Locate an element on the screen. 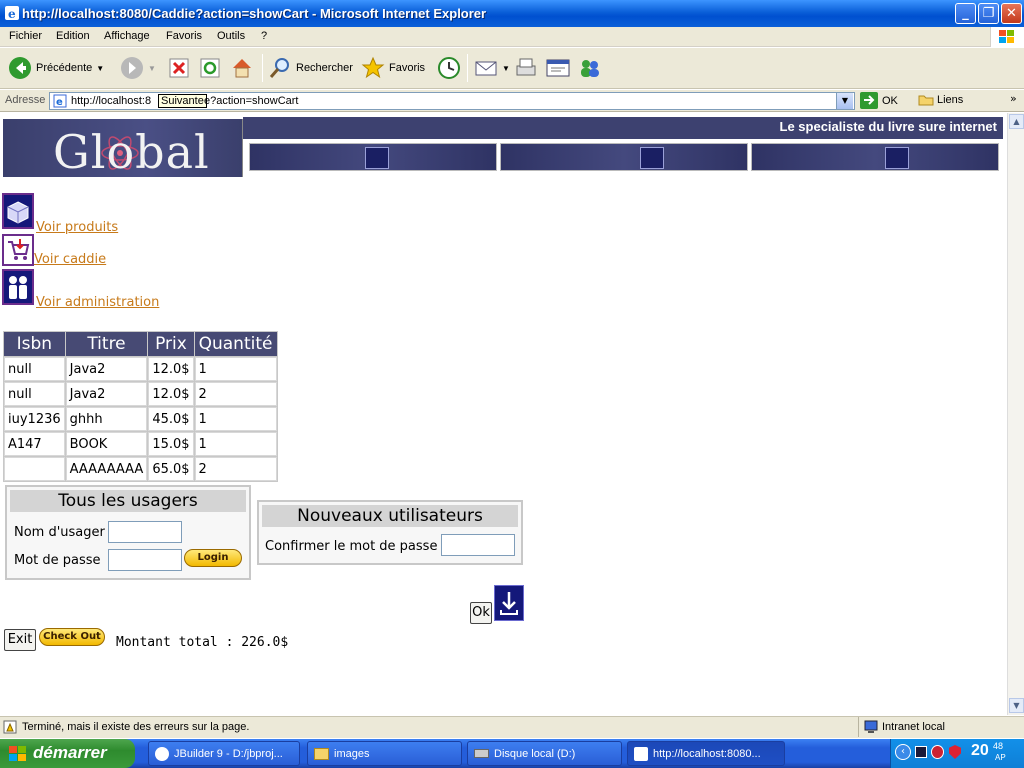 This screenshot has height=768, width=1024. svg-text: e is located at coordinates (12, 14).